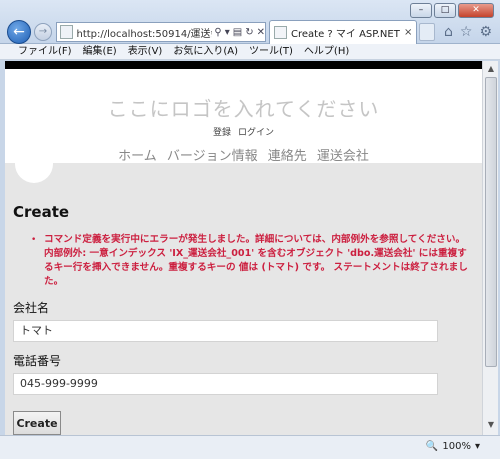 The image size is (500, 459). Describe the element at coordinates (250, 447) in the screenshot. I see `status-bar: 🔍 100% ▾` at that location.